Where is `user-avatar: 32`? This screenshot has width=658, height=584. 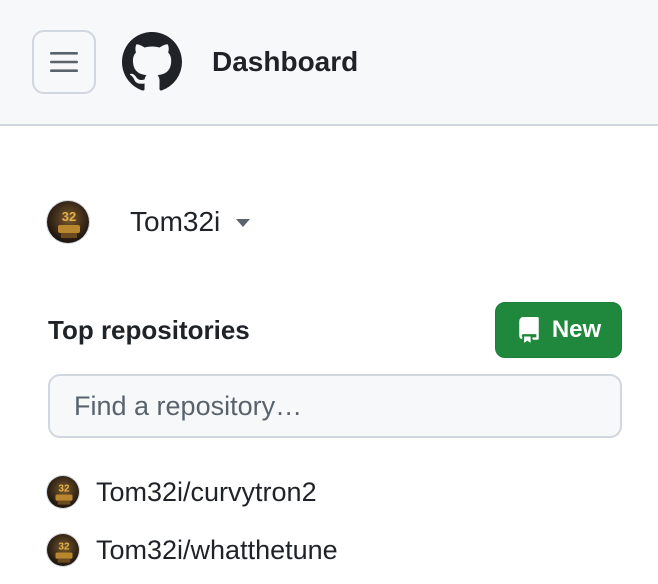
user-avatar: 32 is located at coordinates (68, 222).